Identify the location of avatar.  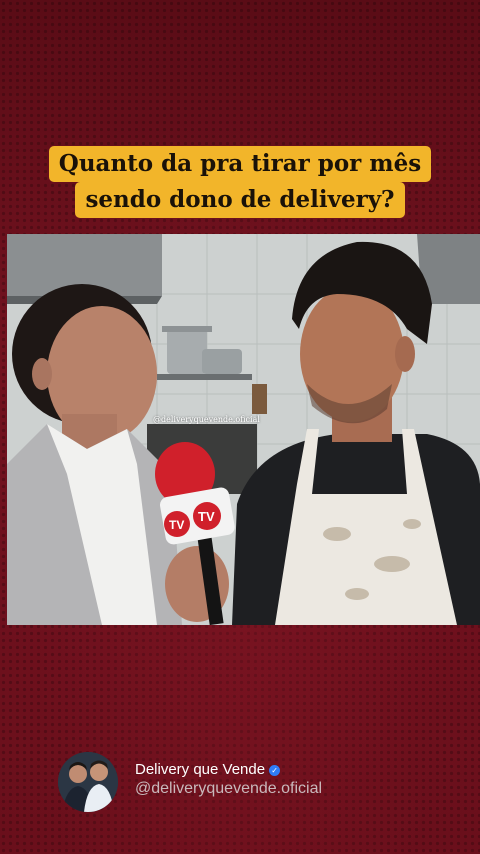
(88, 782).